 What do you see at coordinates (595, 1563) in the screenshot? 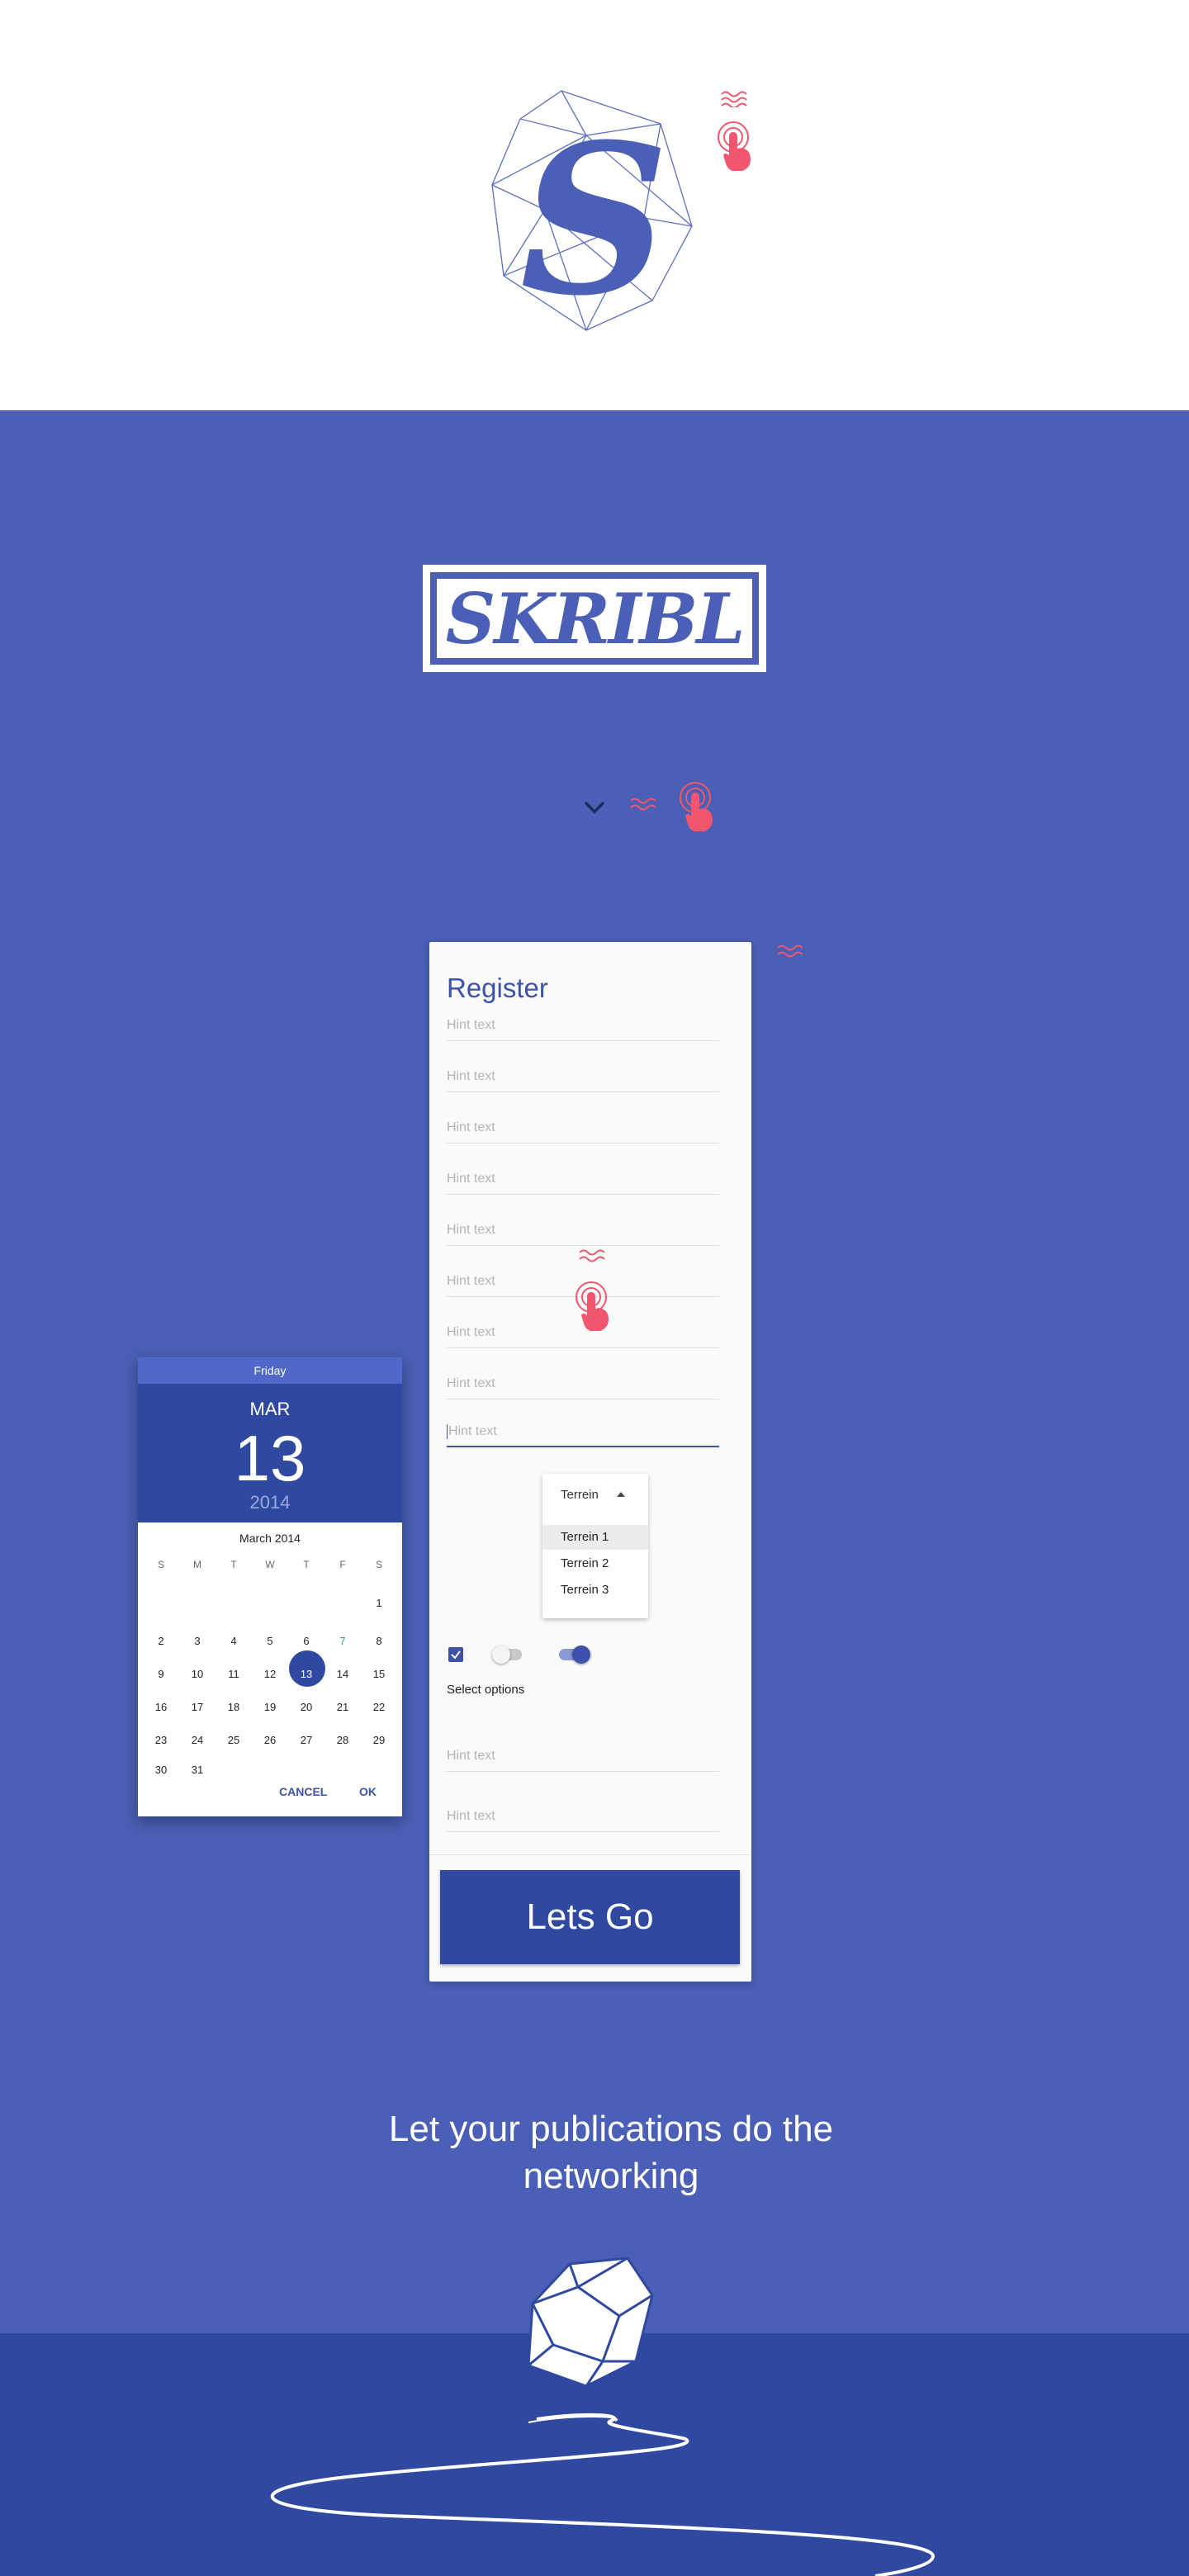
I see `dropdown-option: Terrein 2` at bounding box center [595, 1563].